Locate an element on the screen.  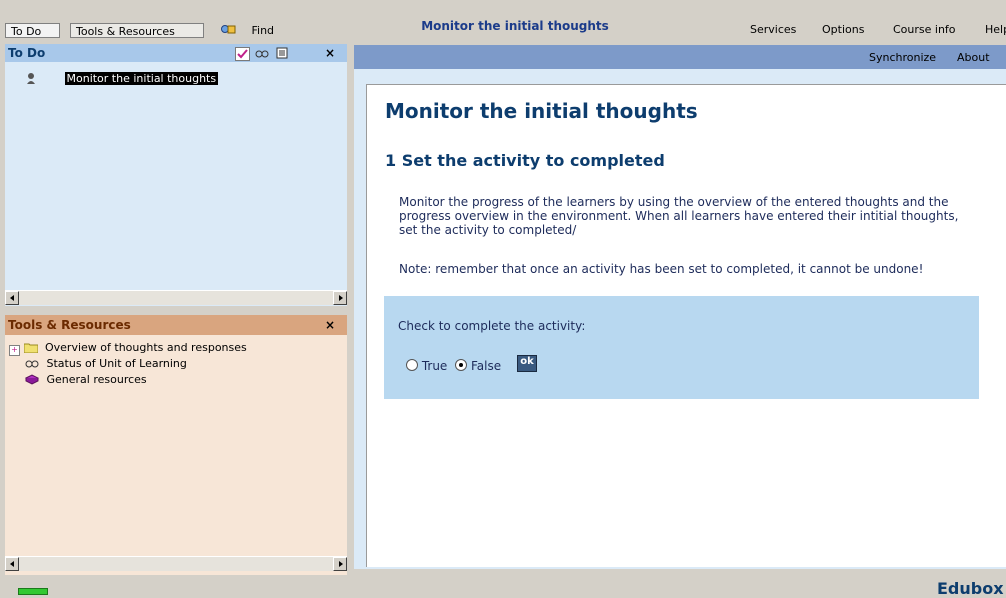
todo-item-label: Monitor the initial thoughts is located at coordinates (141, 78).